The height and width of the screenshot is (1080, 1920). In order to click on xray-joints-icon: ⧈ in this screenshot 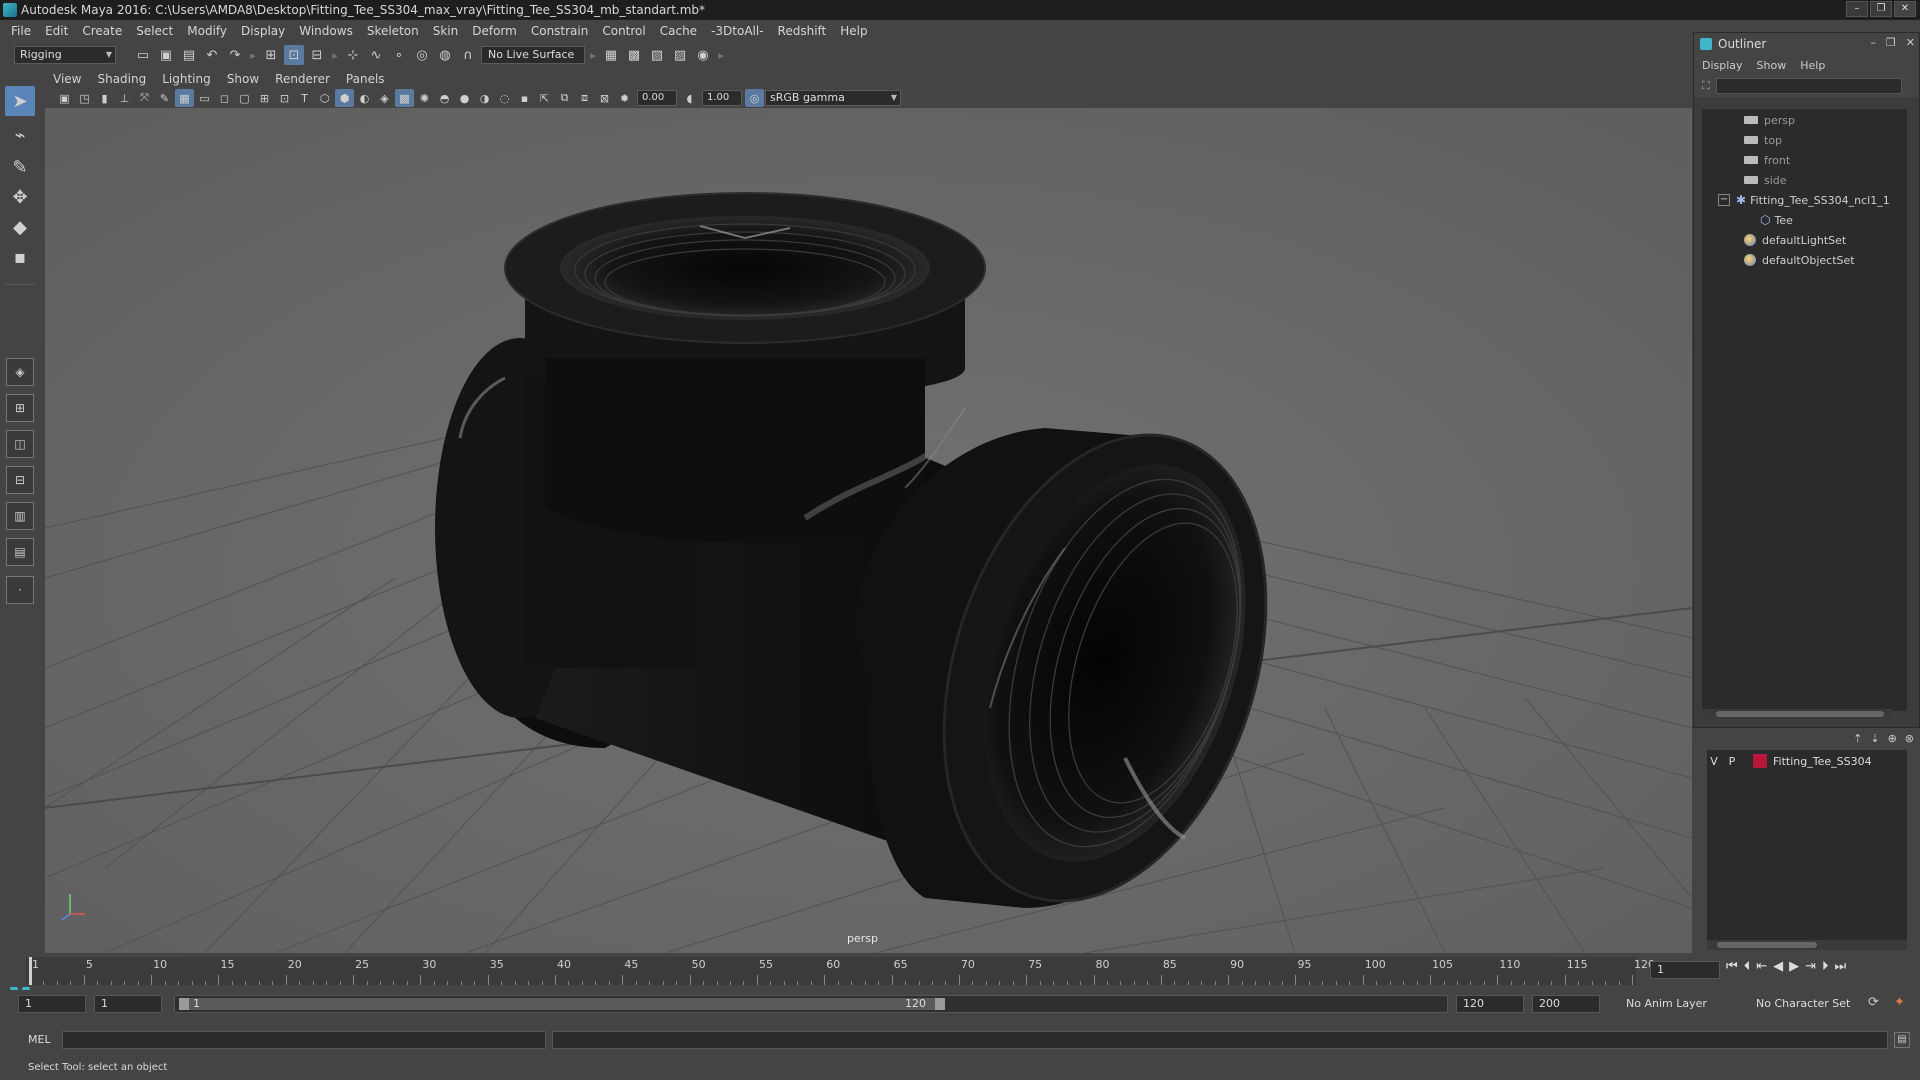, I will do `click(584, 98)`.